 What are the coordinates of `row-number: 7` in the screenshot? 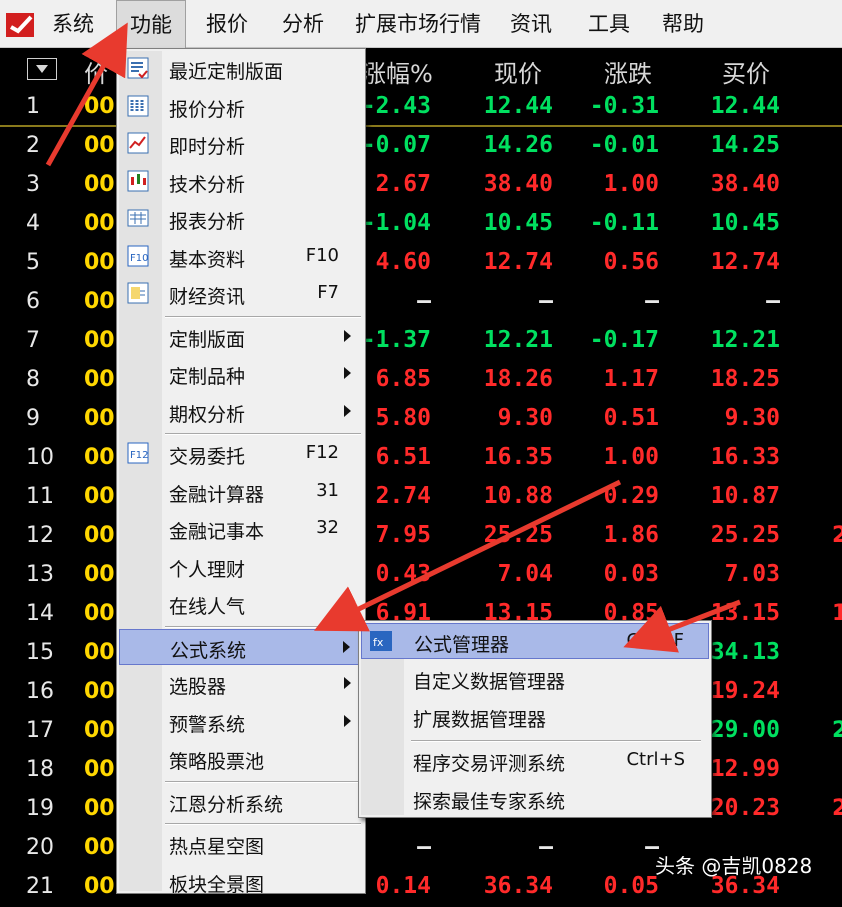 It's located at (33, 340).